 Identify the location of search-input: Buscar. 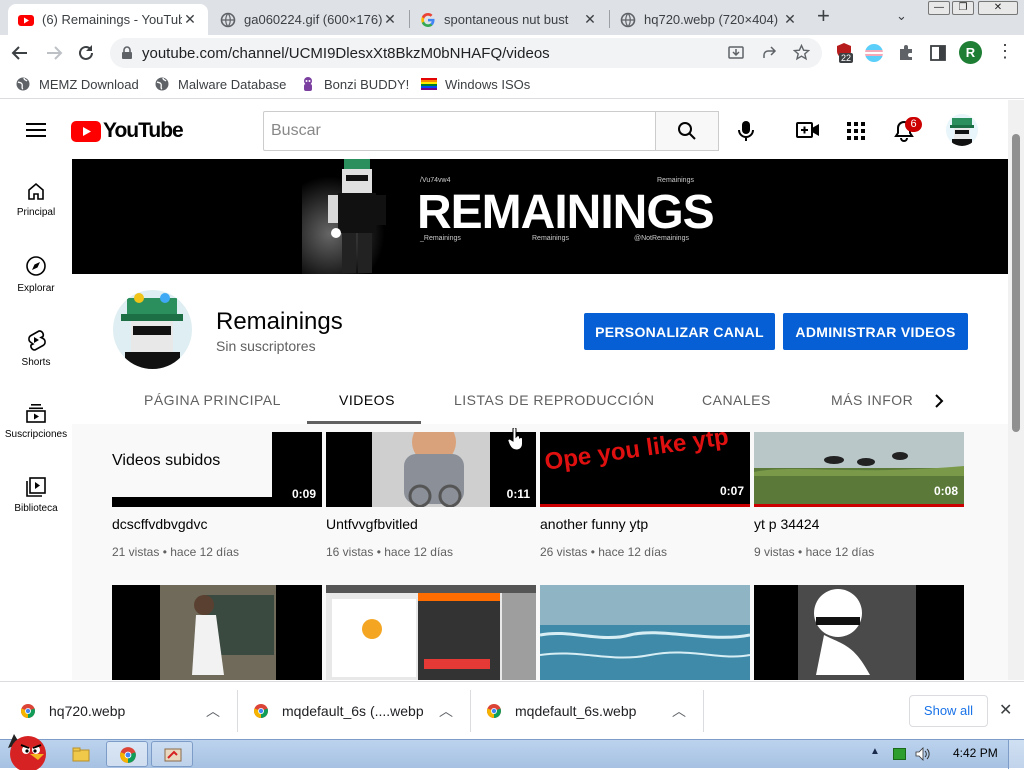
(459, 131).